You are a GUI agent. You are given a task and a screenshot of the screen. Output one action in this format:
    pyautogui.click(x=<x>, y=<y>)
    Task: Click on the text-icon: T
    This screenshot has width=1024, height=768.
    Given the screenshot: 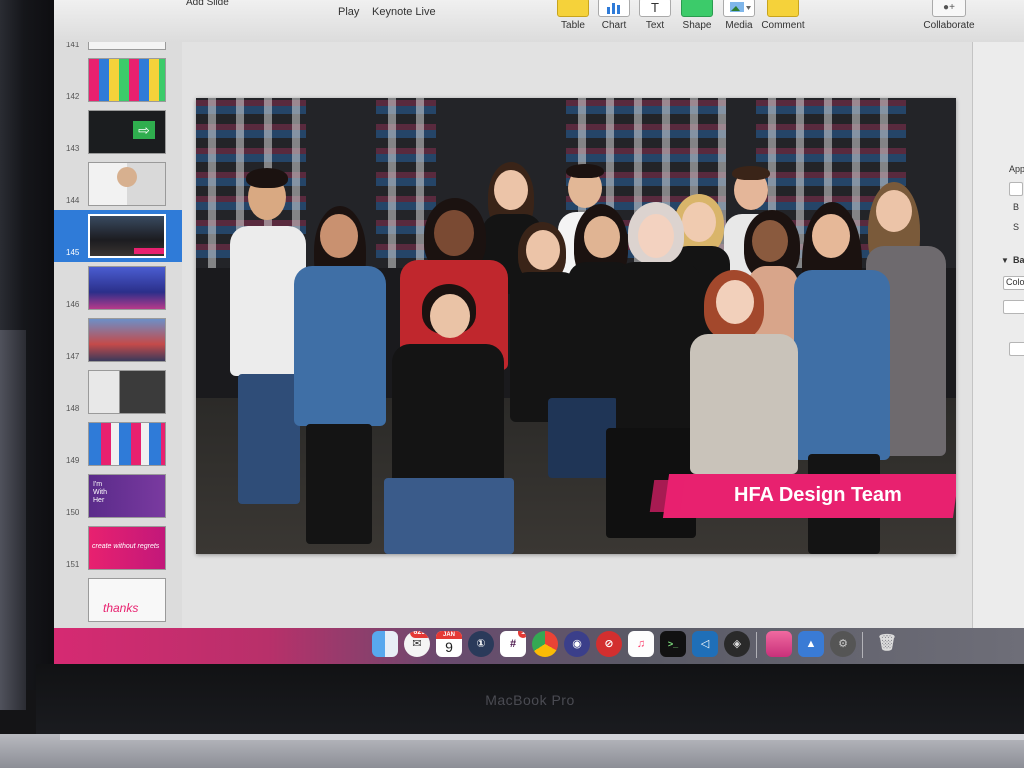 What is the action you would take?
    pyautogui.click(x=655, y=8)
    